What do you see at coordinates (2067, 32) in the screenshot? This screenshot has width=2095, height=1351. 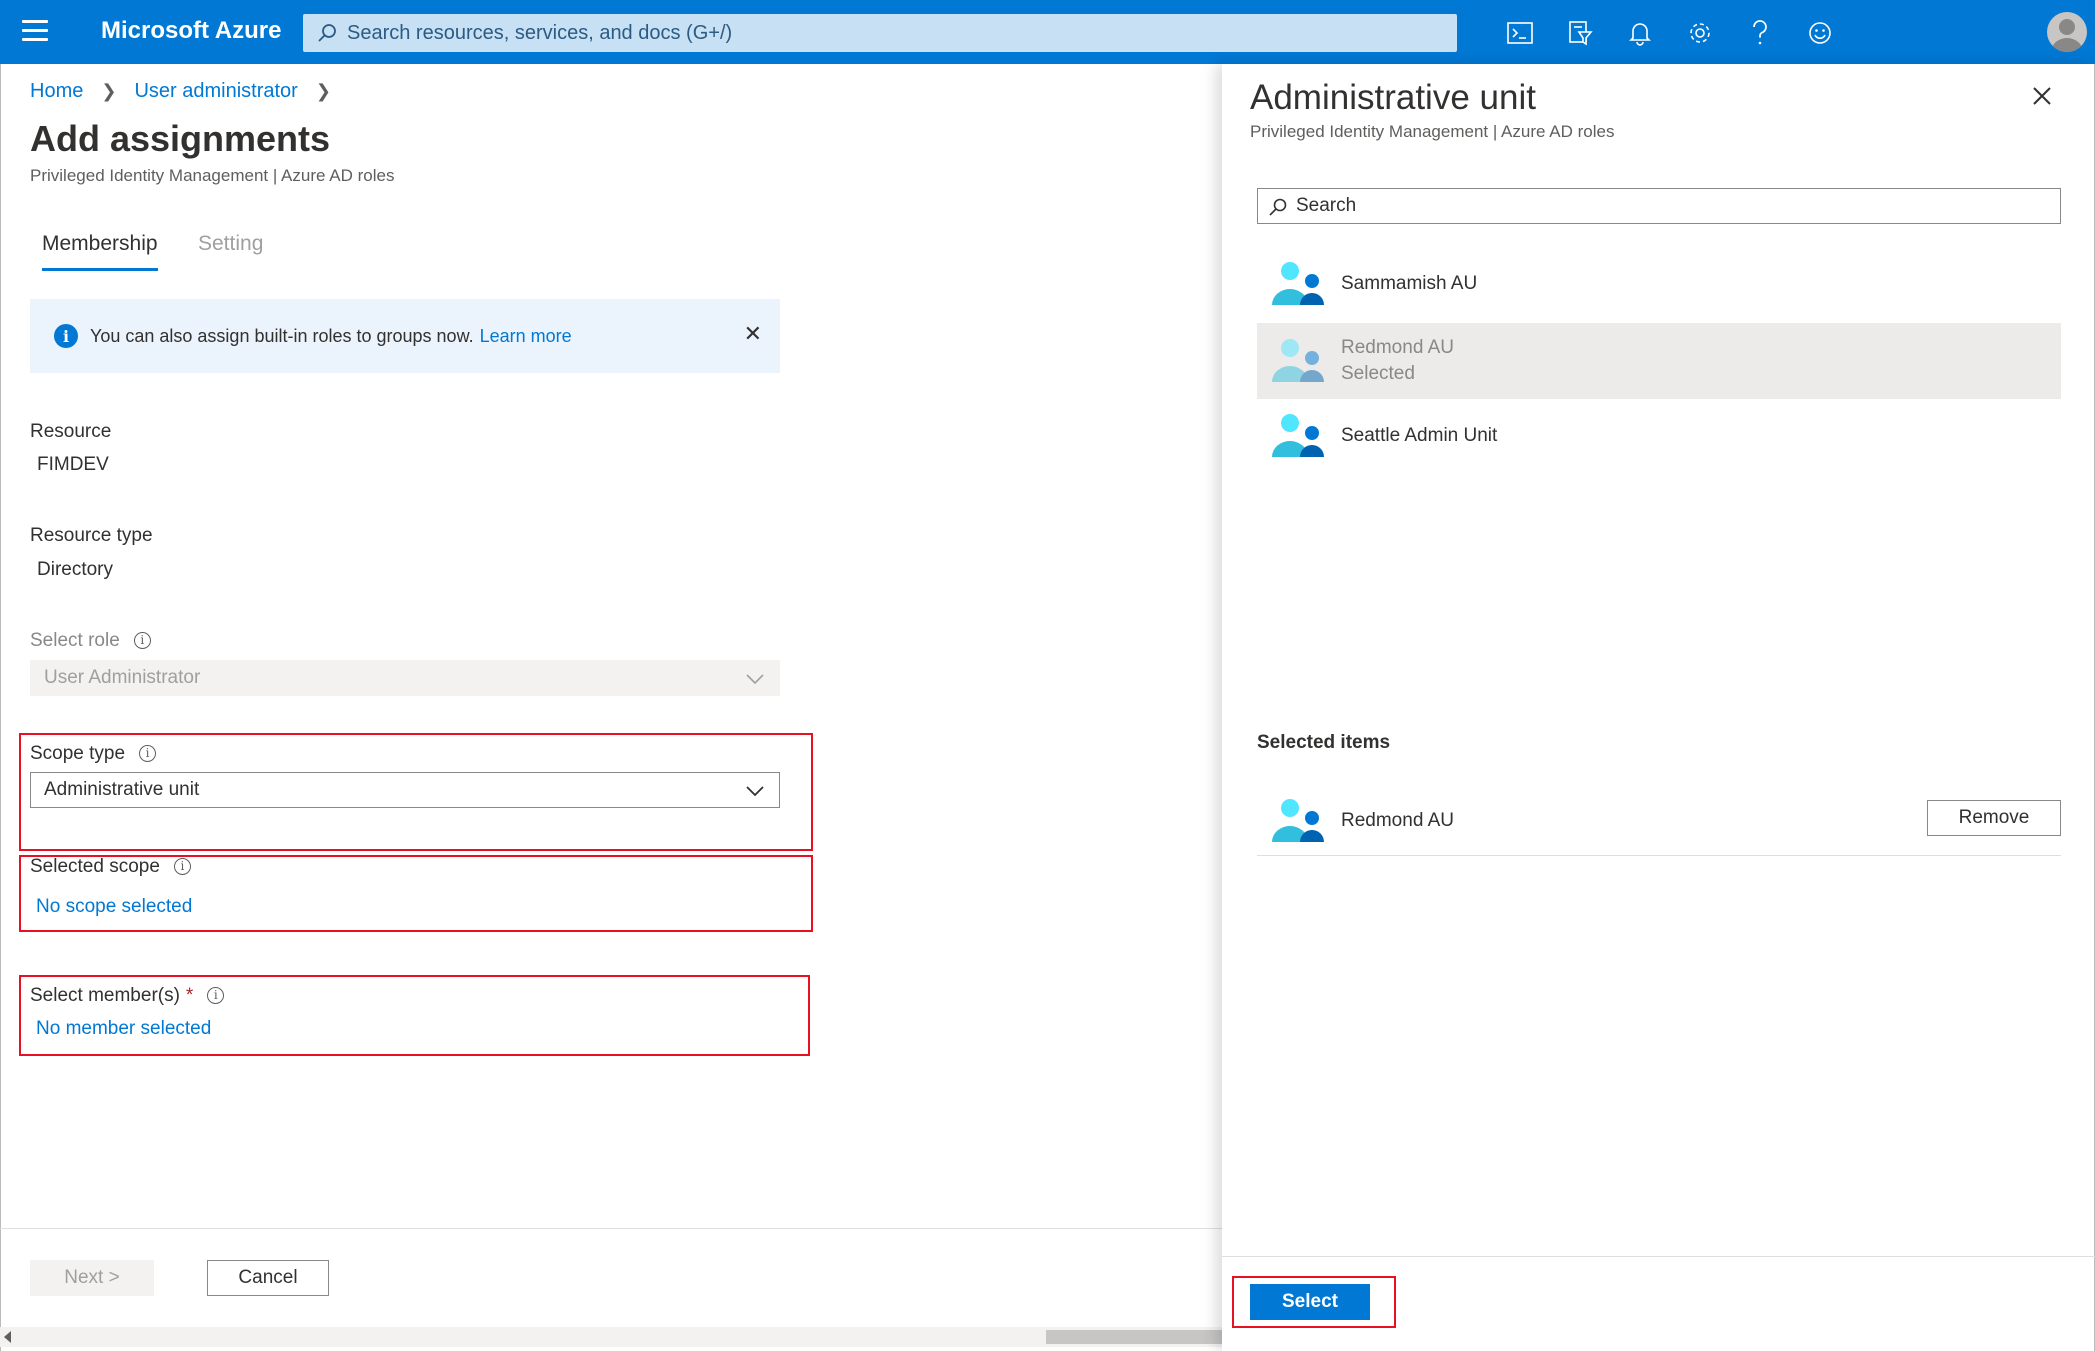 I see `user-avatar` at bounding box center [2067, 32].